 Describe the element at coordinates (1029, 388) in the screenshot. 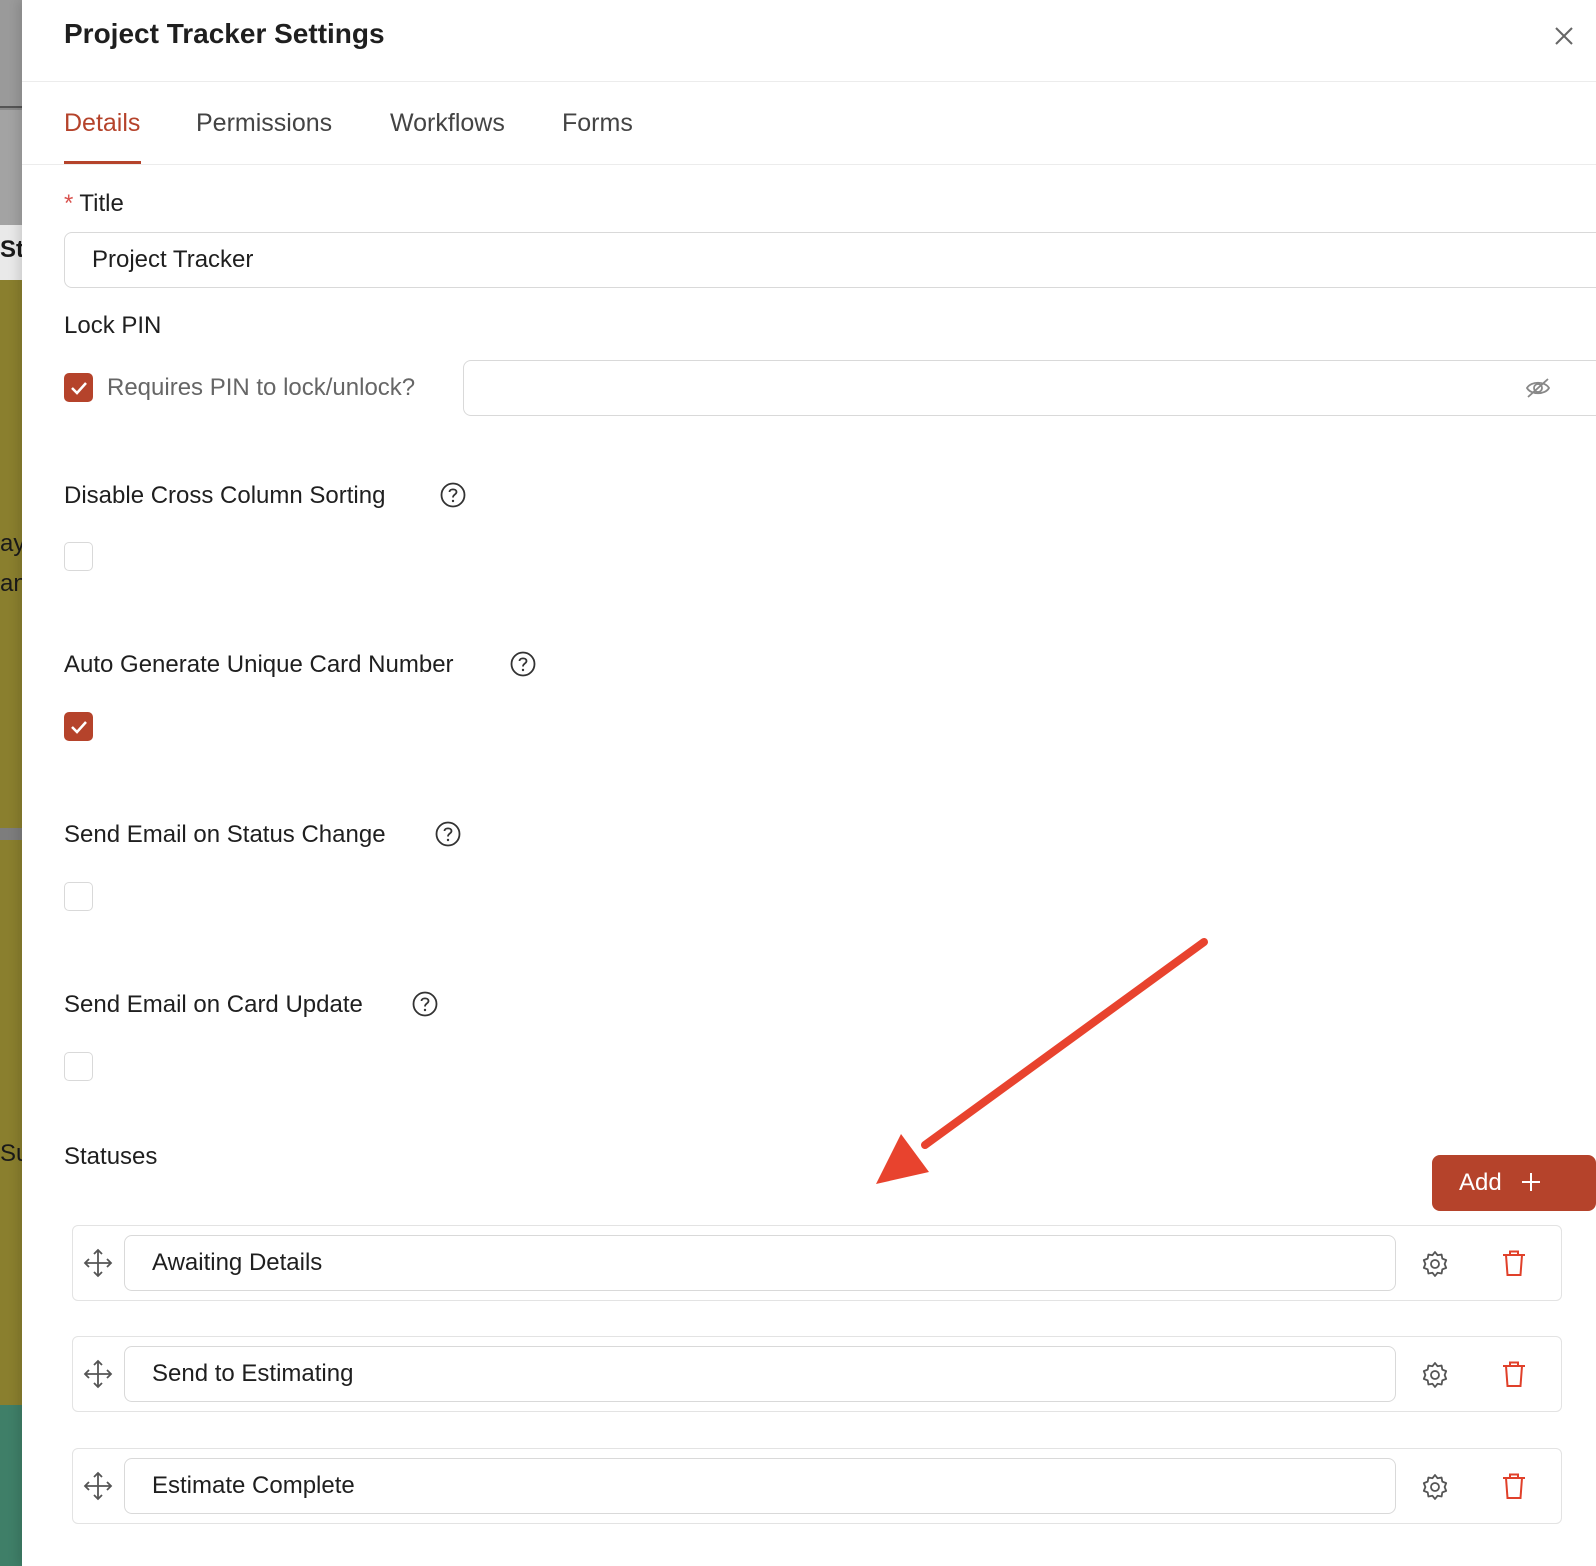

I see `pin-input` at that location.